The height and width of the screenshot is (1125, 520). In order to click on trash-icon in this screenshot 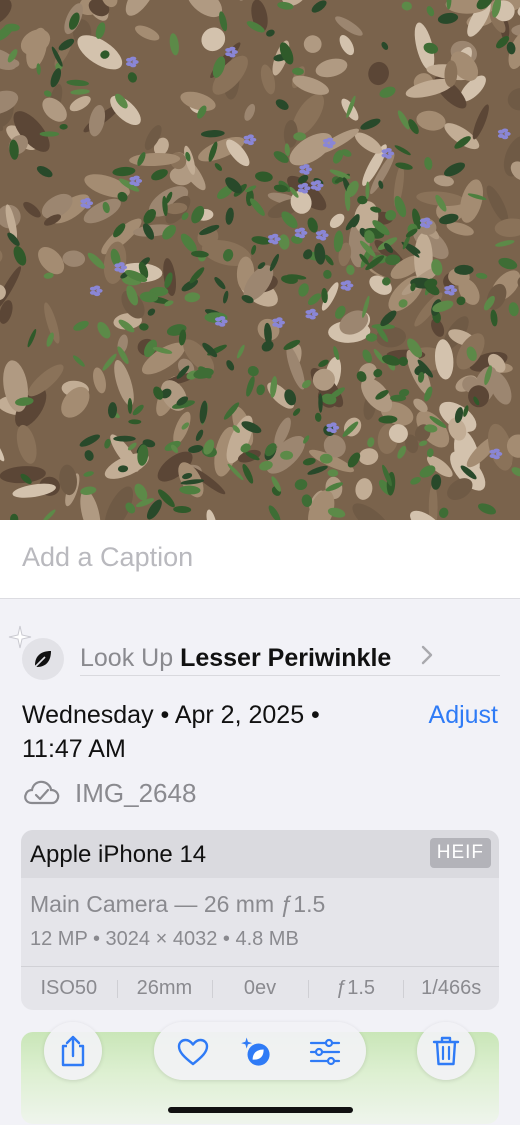, I will do `click(446, 1051)`.